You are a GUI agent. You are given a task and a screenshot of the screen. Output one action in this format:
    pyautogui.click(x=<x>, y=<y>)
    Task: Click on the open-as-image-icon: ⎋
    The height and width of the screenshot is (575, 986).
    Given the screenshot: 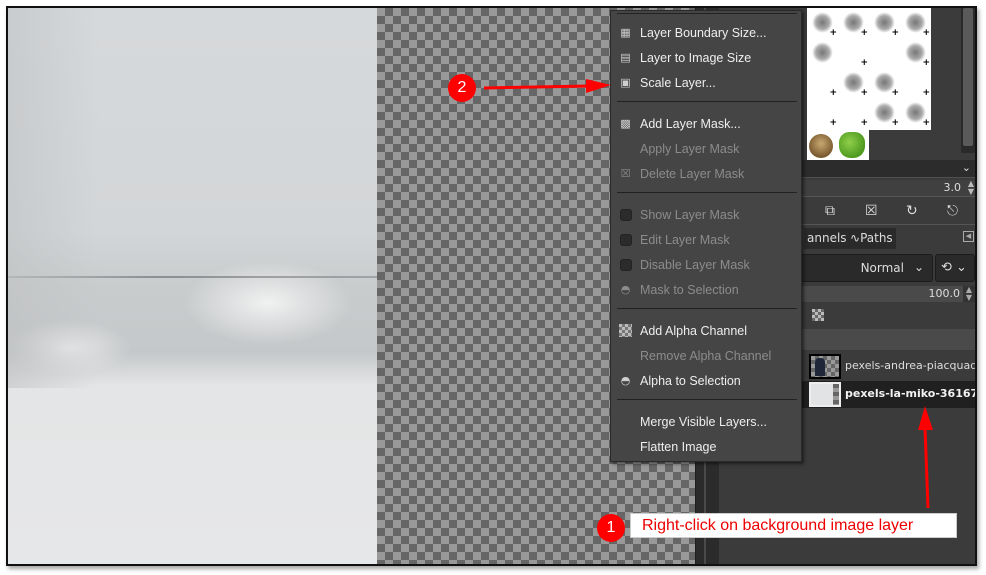 What is the action you would take?
    pyautogui.click(x=952, y=211)
    